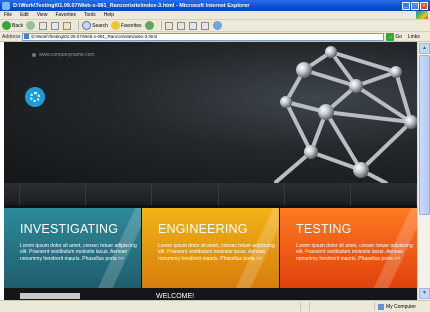 The width and height of the screenshot is (430, 312). I want to click on edit-button, so click(193, 25).